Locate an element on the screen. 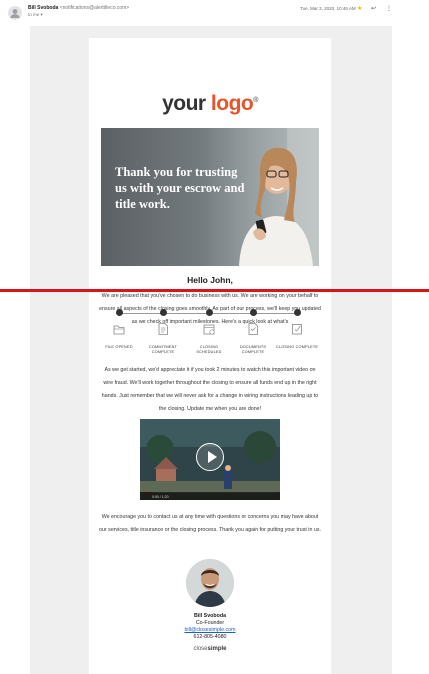 The height and width of the screenshot is (674, 429). documents-icon is located at coordinates (253, 329).